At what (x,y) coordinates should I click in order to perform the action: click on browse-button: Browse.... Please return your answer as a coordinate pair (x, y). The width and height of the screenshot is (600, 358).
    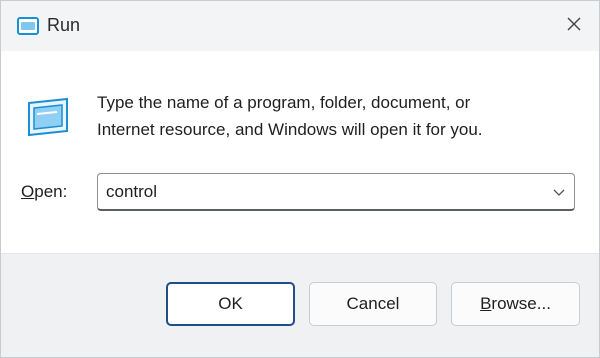
    Looking at the image, I should click on (515, 304).